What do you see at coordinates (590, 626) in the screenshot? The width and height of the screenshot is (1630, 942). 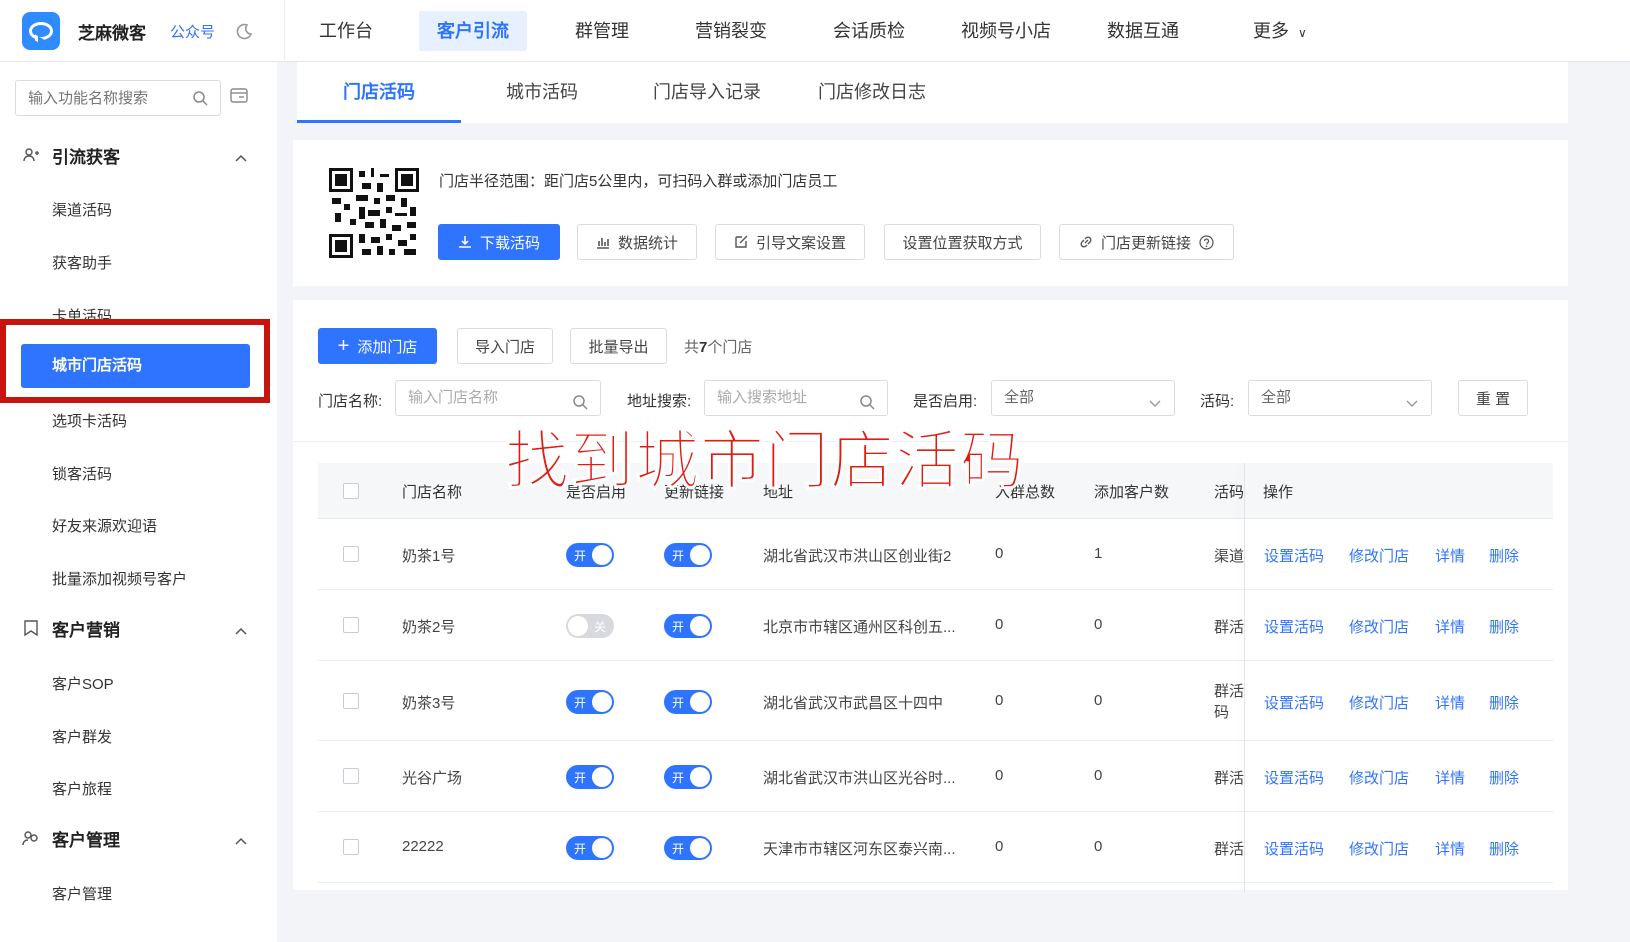 I see `enabled-toggle: 关` at bounding box center [590, 626].